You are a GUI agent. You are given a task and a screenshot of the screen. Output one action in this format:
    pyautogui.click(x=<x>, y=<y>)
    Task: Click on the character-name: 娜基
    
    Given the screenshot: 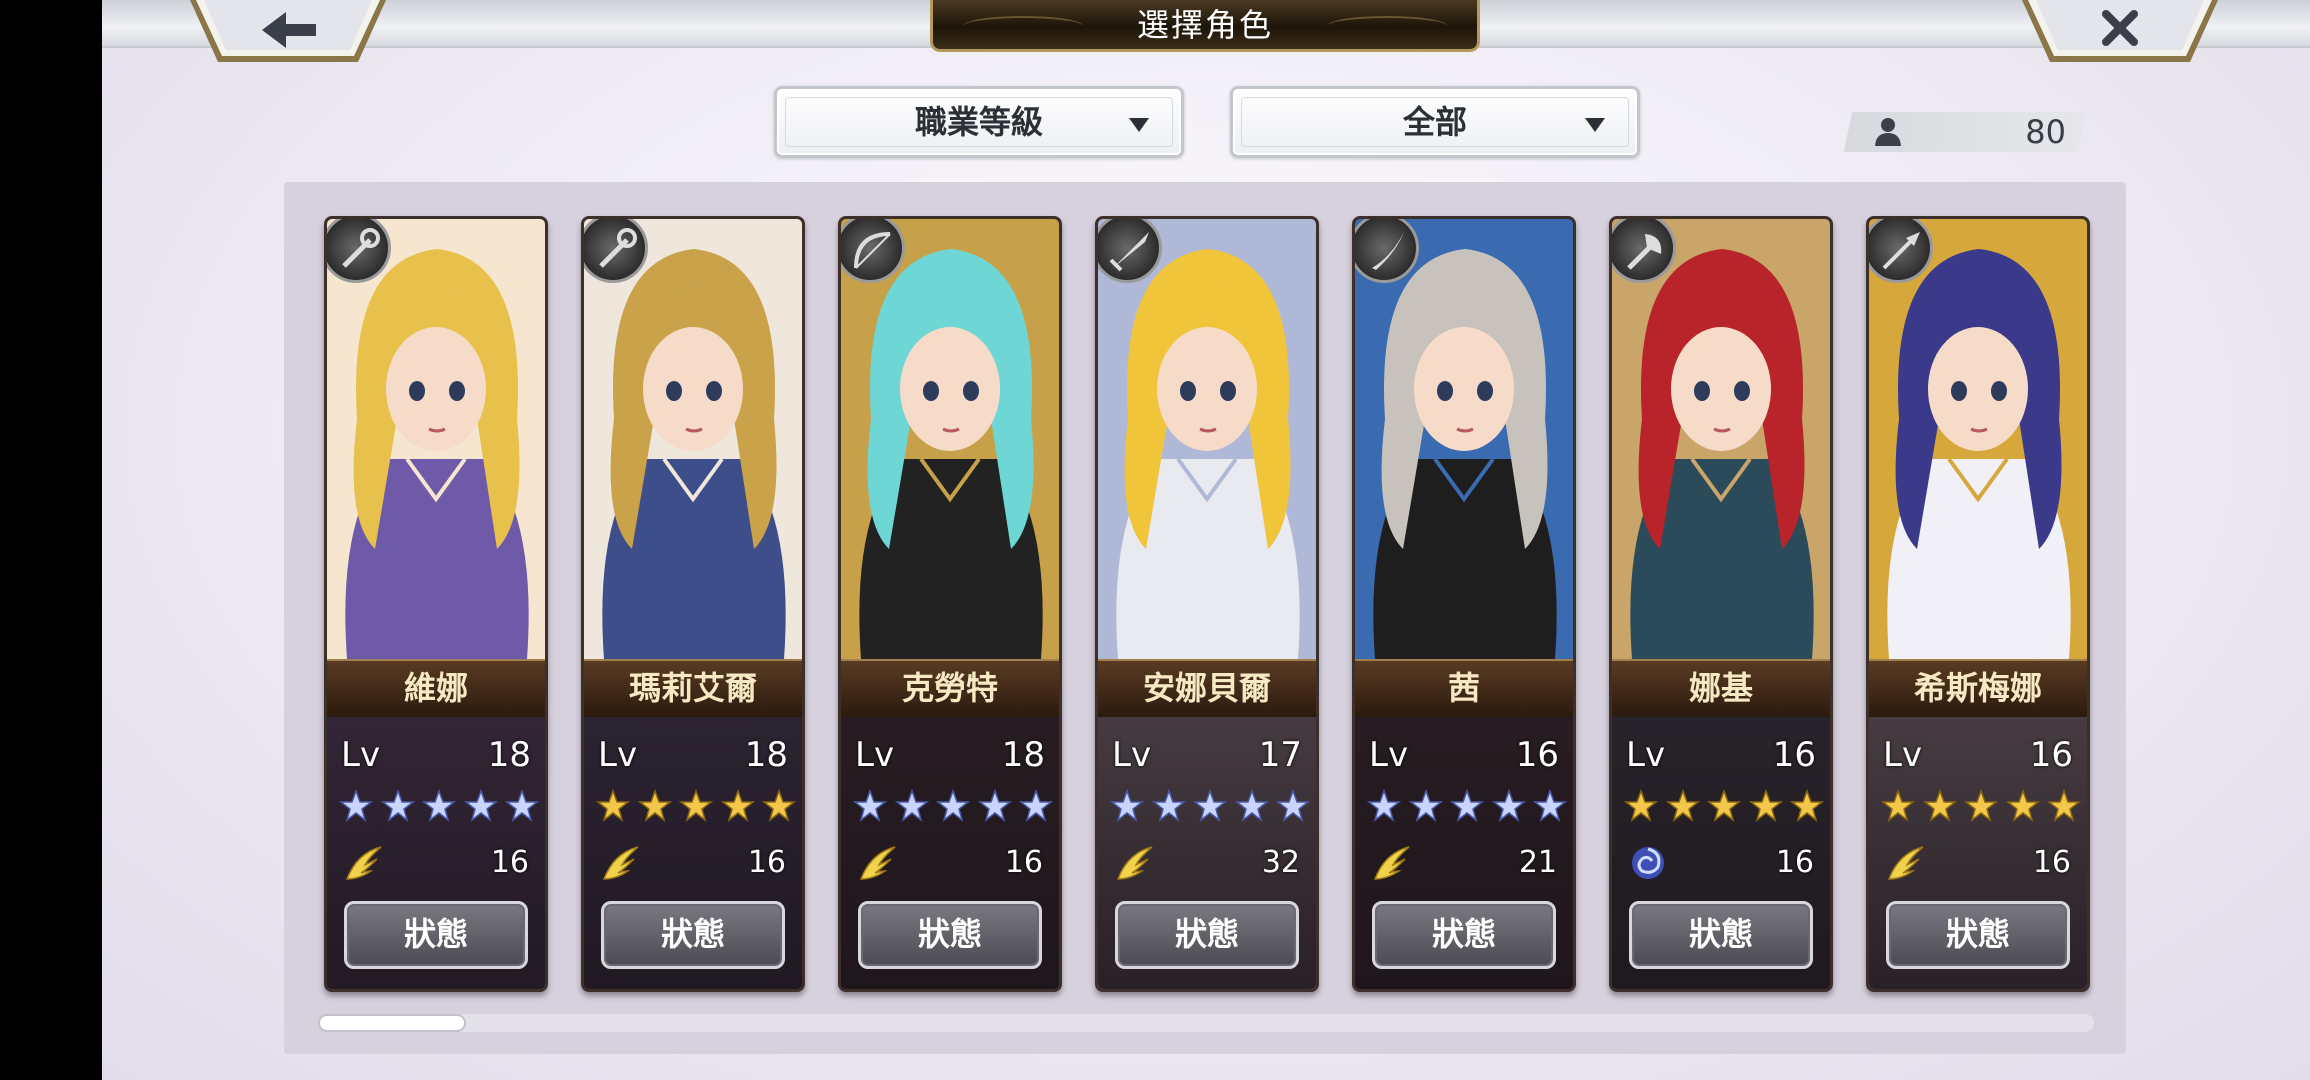 What is the action you would take?
    pyautogui.click(x=1721, y=689)
    